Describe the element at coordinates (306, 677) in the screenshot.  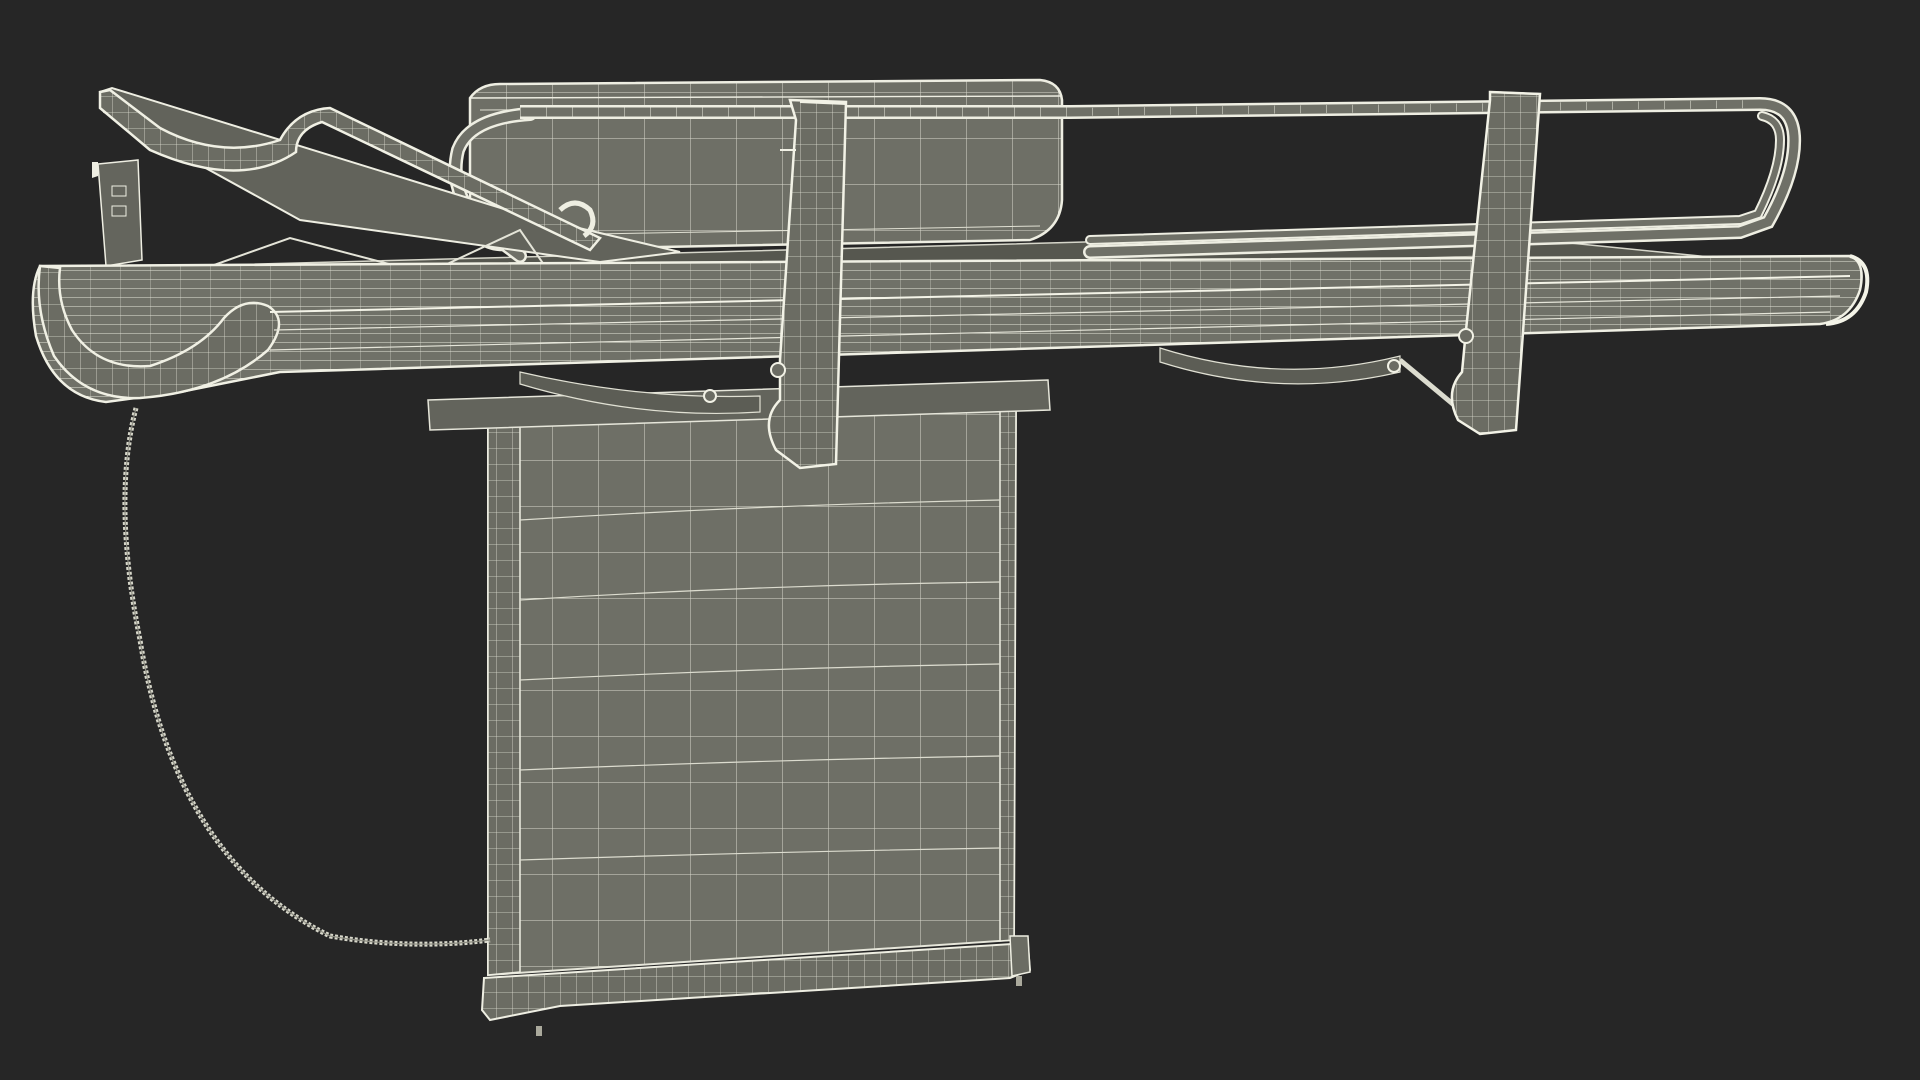
I see `shower-hose` at that location.